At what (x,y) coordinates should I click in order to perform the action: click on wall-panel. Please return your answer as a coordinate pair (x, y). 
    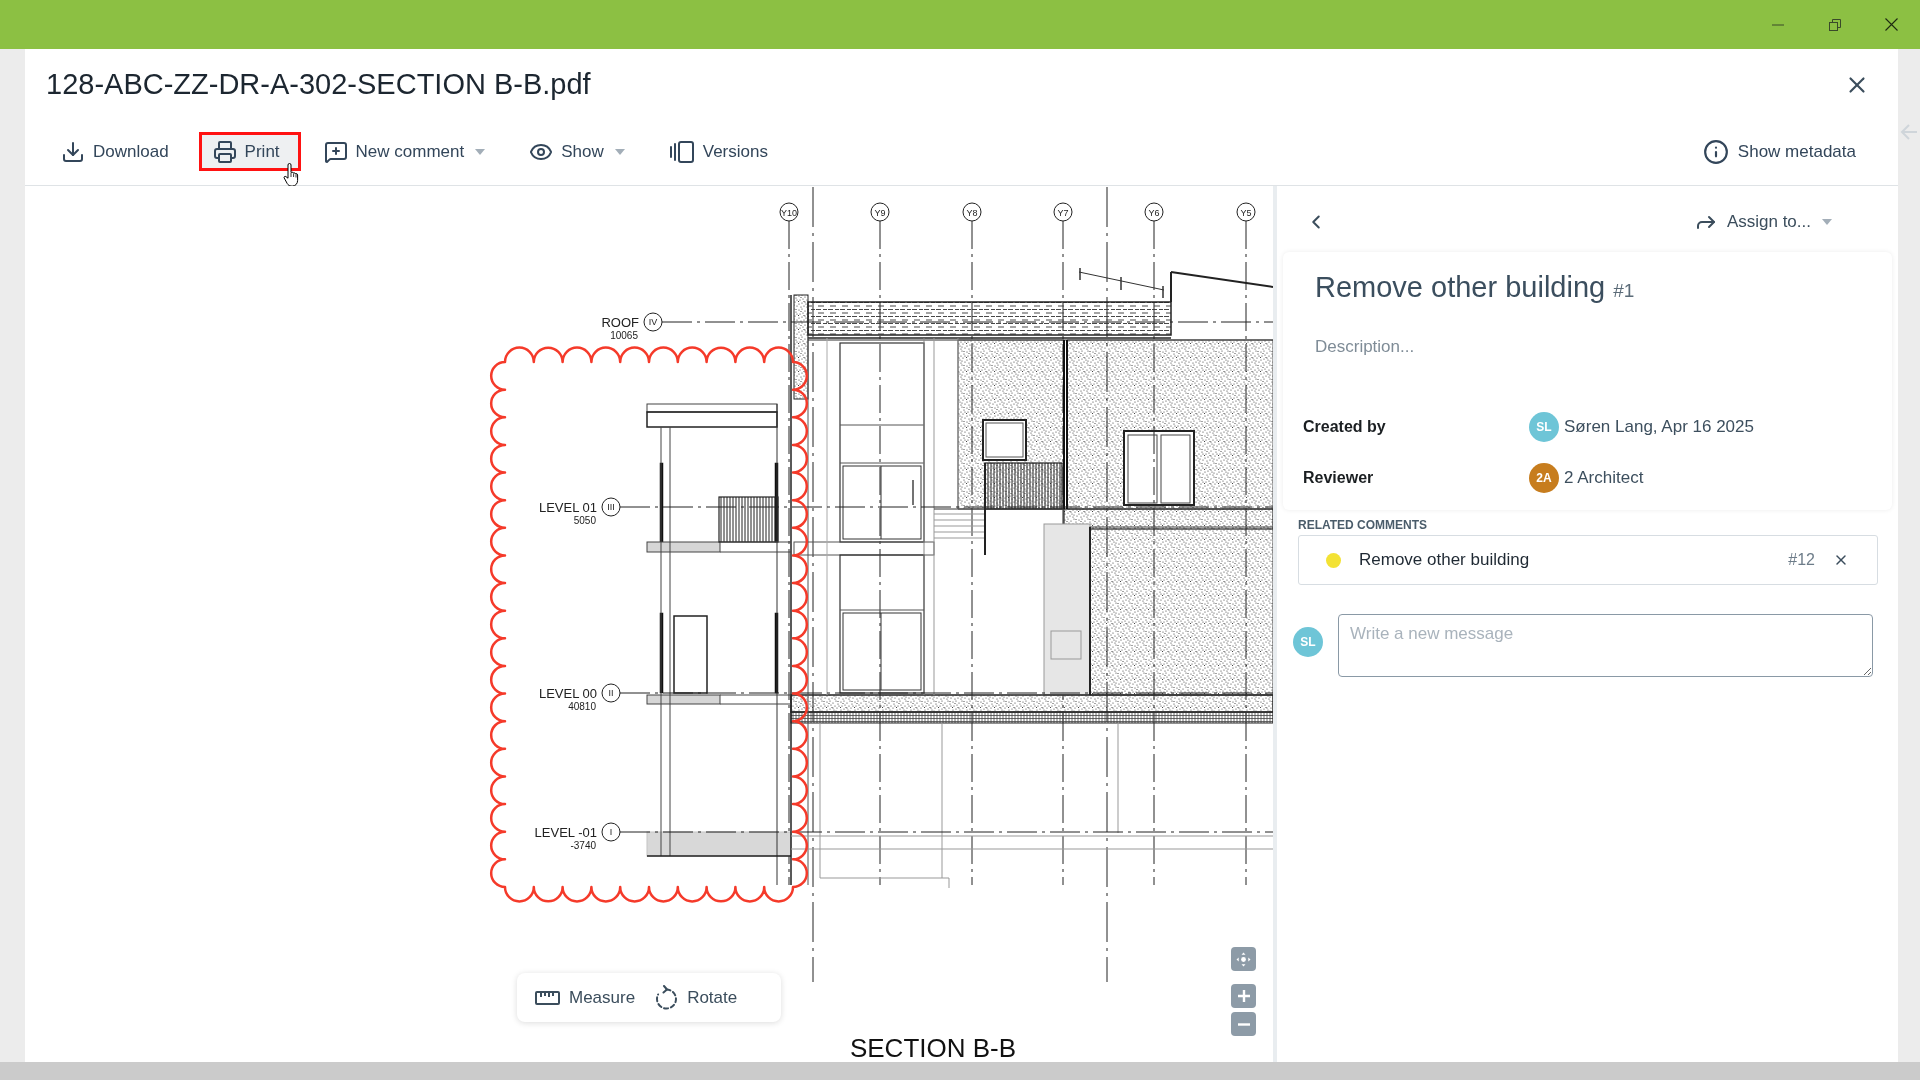
    Looking at the image, I should click on (1066, 645).